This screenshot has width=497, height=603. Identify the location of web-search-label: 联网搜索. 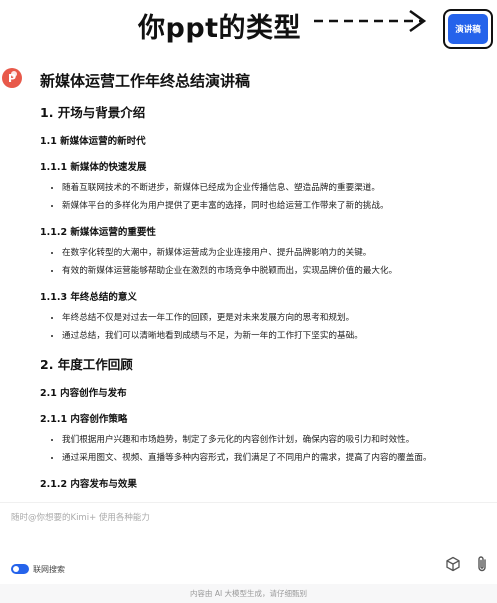
(49, 569).